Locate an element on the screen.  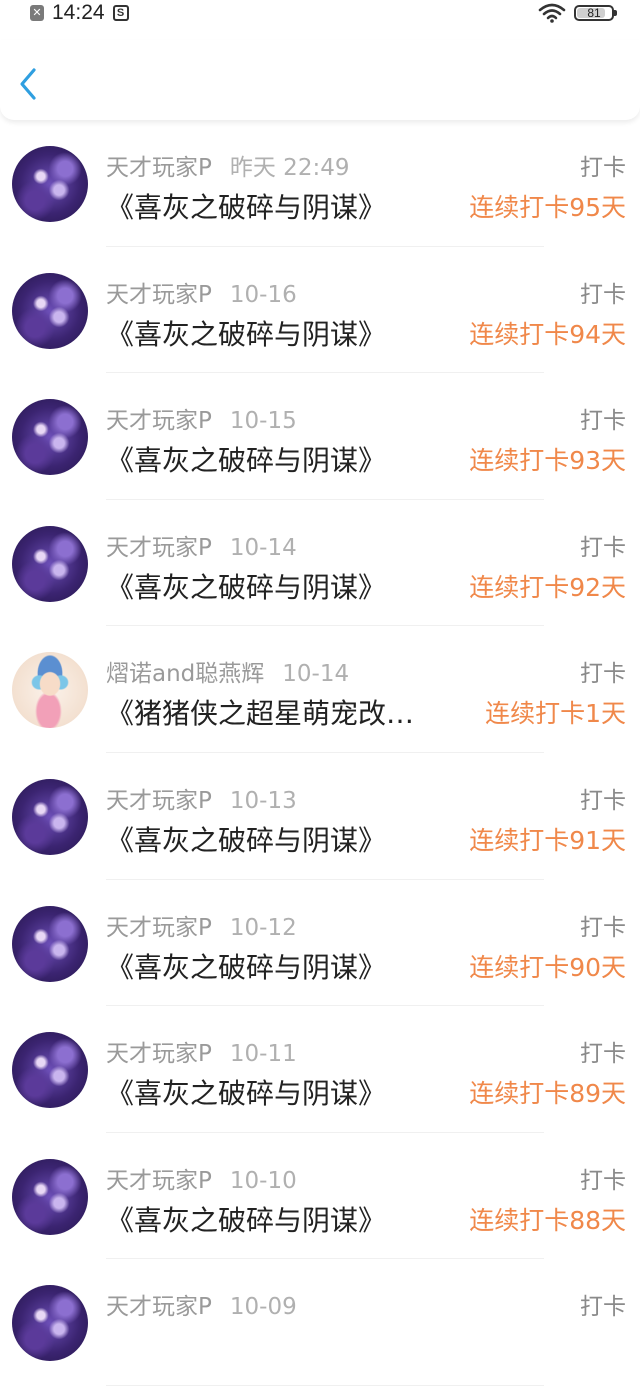
post-time: 10-12 is located at coordinates (263, 927).